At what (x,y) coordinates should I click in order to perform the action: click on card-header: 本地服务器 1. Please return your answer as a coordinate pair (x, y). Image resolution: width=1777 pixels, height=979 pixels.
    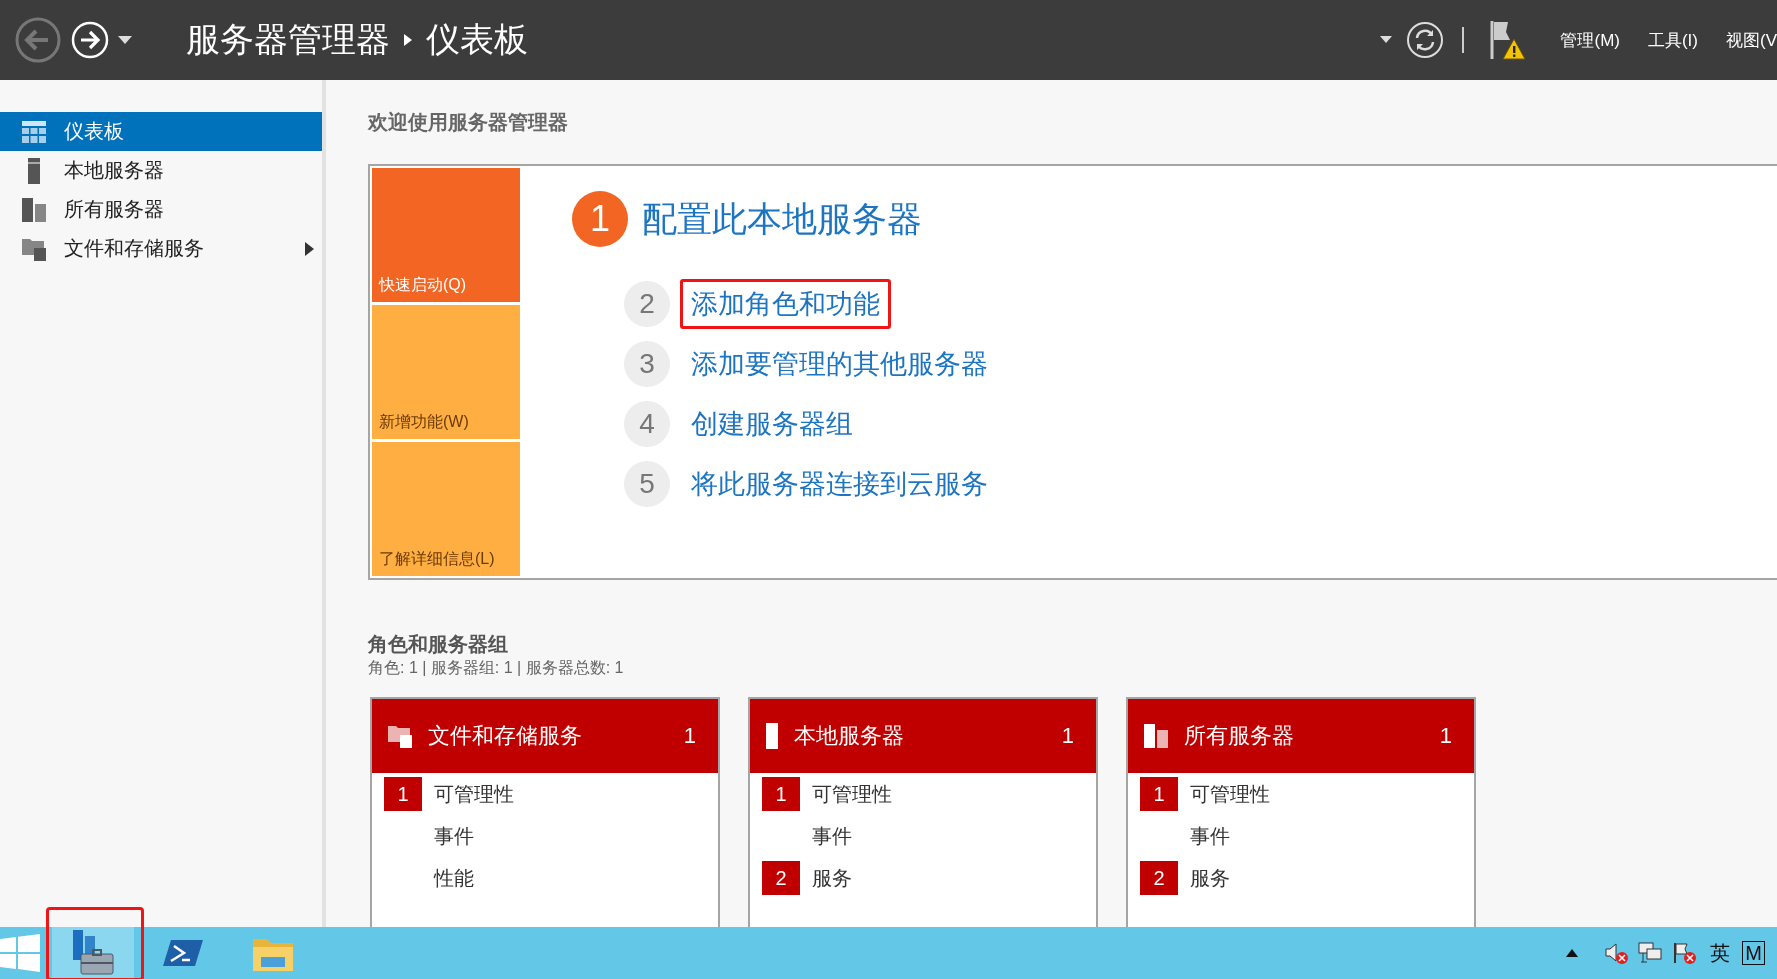
    Looking at the image, I should click on (923, 736).